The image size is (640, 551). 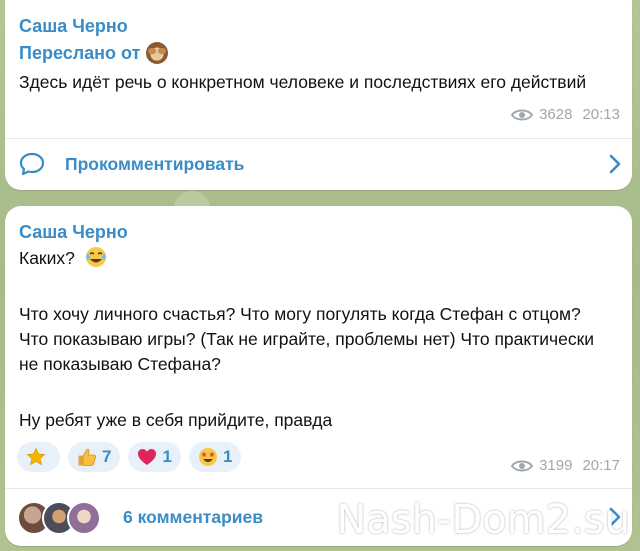 What do you see at coordinates (87, 457) in the screenshot?
I see `thumbs-up-icon` at bounding box center [87, 457].